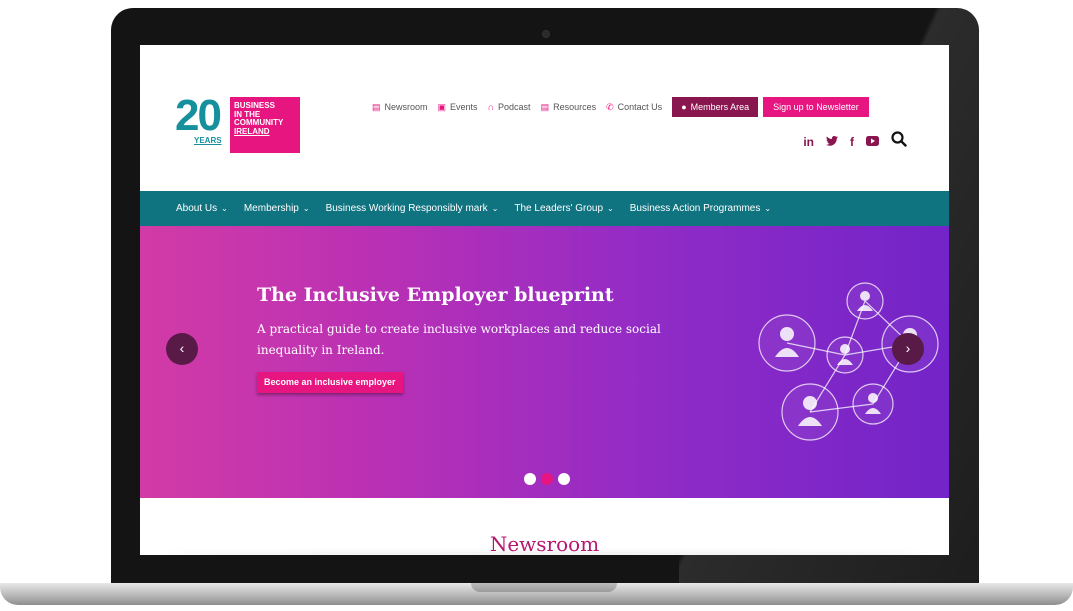 The height and width of the screenshot is (611, 1073). I want to click on nav-item-label: Membership, so click(271, 208).